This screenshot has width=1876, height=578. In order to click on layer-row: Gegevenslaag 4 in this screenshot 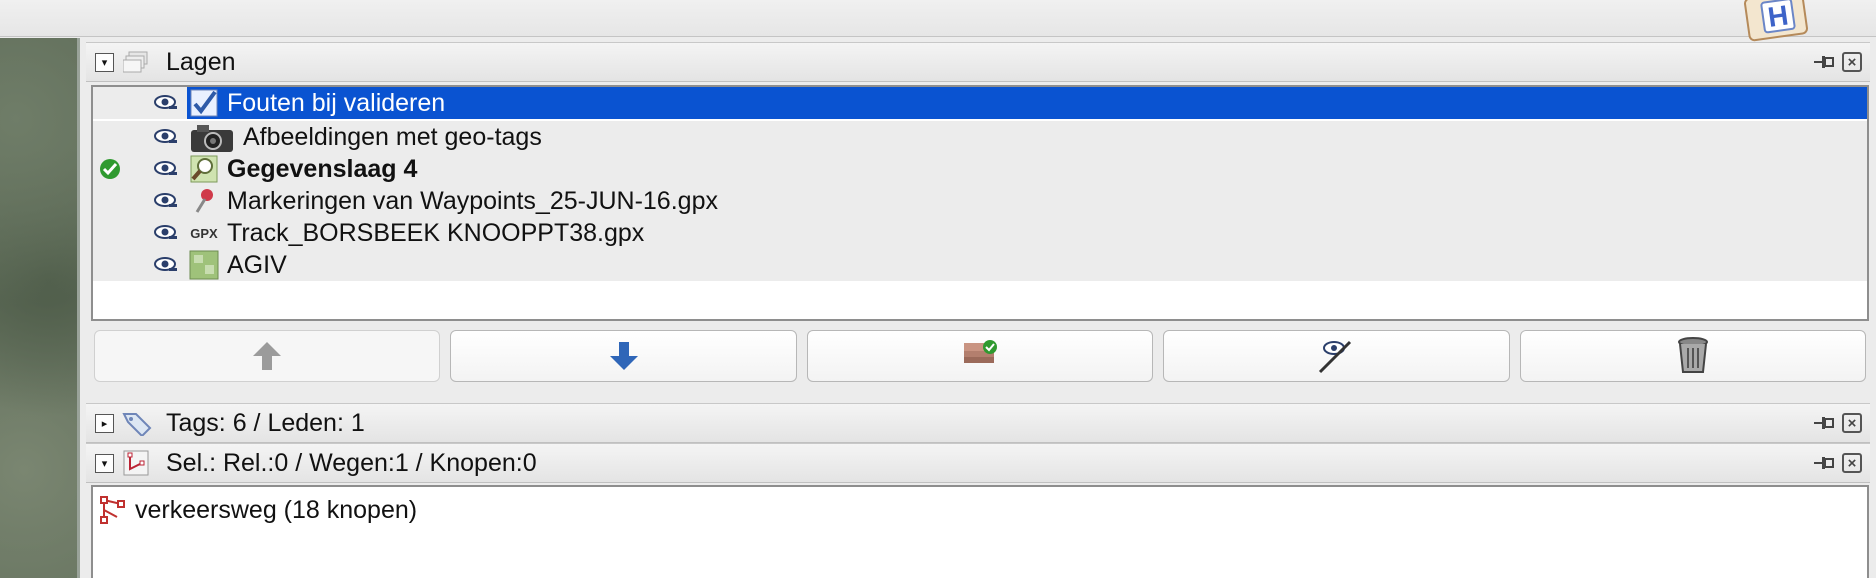, I will do `click(980, 169)`.